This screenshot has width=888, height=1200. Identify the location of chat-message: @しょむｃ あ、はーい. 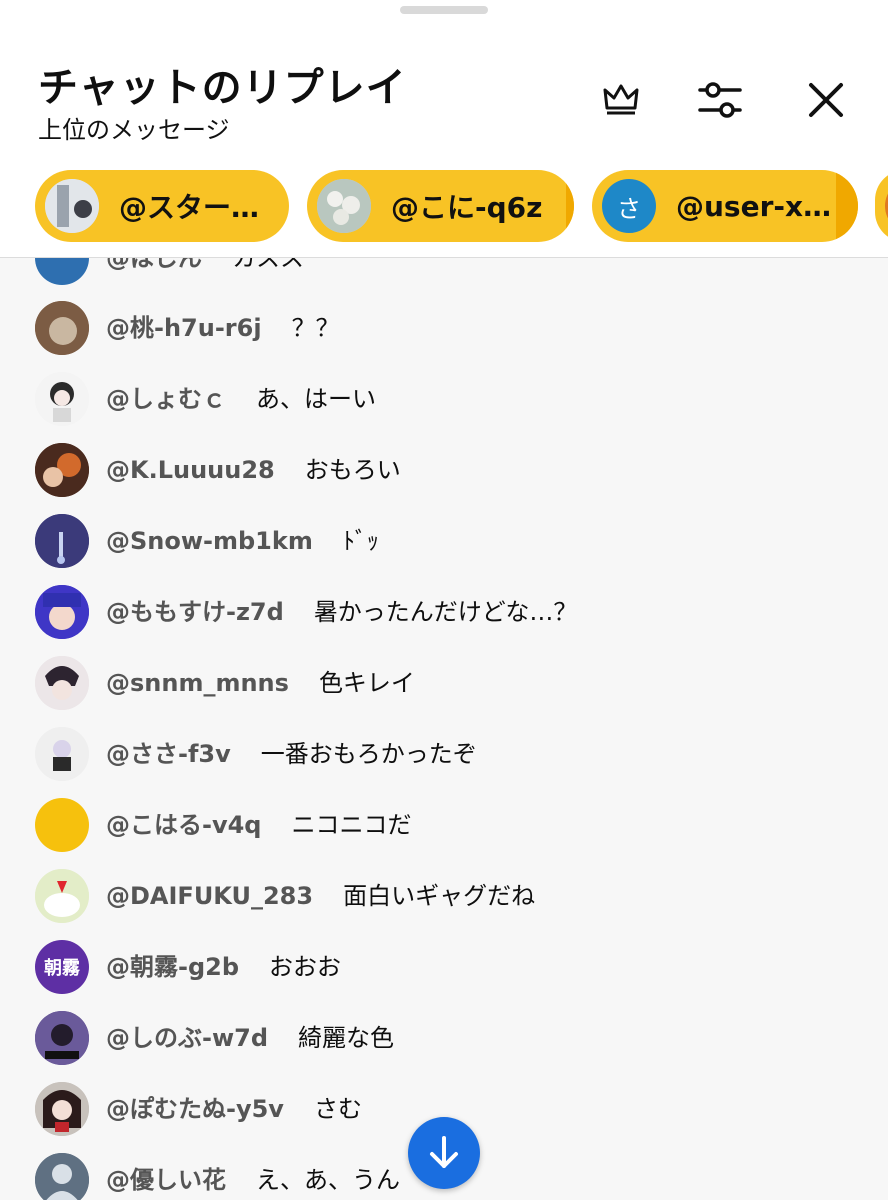
(444, 399).